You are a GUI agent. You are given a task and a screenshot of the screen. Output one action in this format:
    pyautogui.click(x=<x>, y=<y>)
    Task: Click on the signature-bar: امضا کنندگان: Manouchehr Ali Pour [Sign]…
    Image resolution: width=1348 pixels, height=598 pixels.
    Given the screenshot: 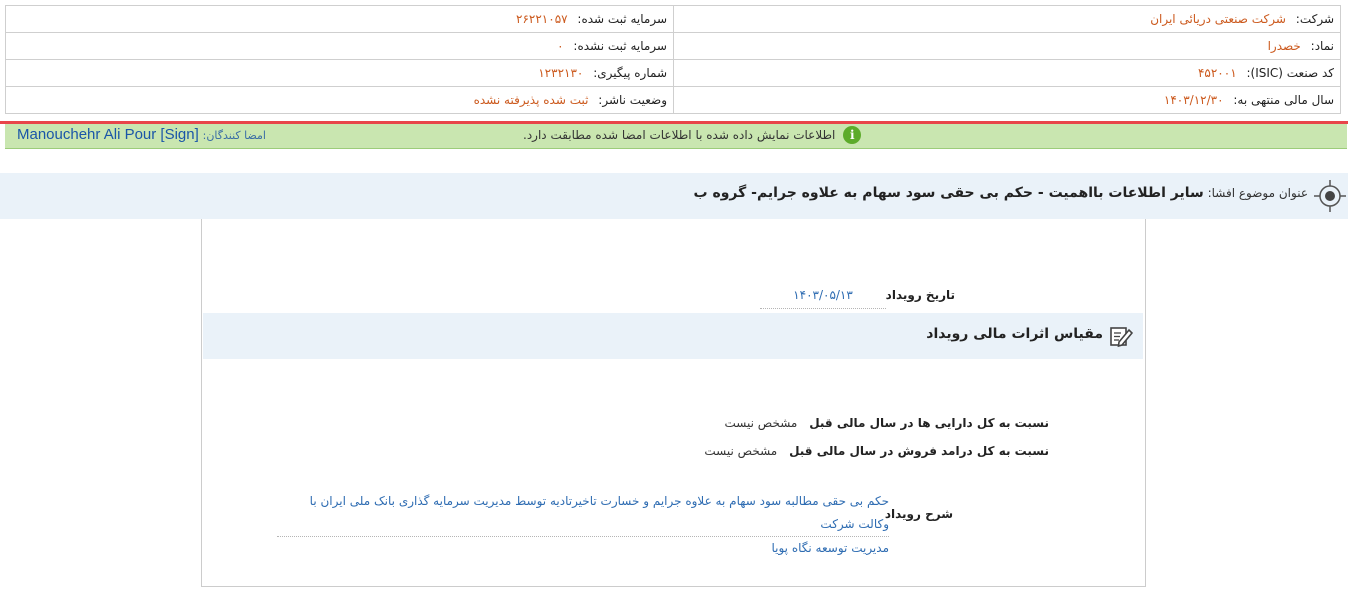 What is the action you would take?
    pyautogui.click(x=676, y=136)
    